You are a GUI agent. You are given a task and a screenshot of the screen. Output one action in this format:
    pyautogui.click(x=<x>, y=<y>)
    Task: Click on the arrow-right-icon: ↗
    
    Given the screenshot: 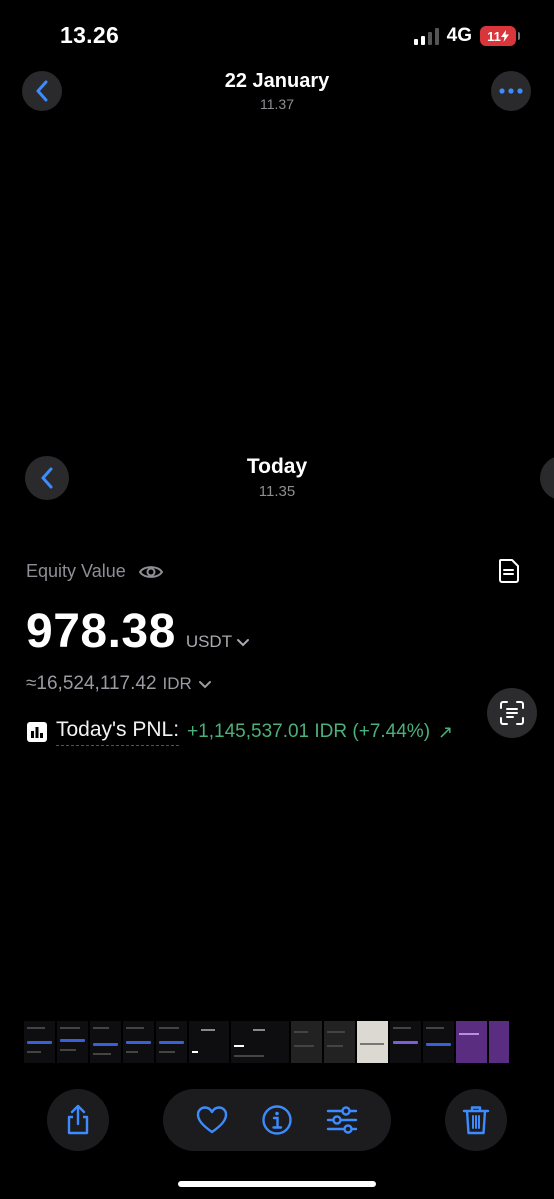 What is the action you would take?
    pyautogui.click(x=446, y=731)
    